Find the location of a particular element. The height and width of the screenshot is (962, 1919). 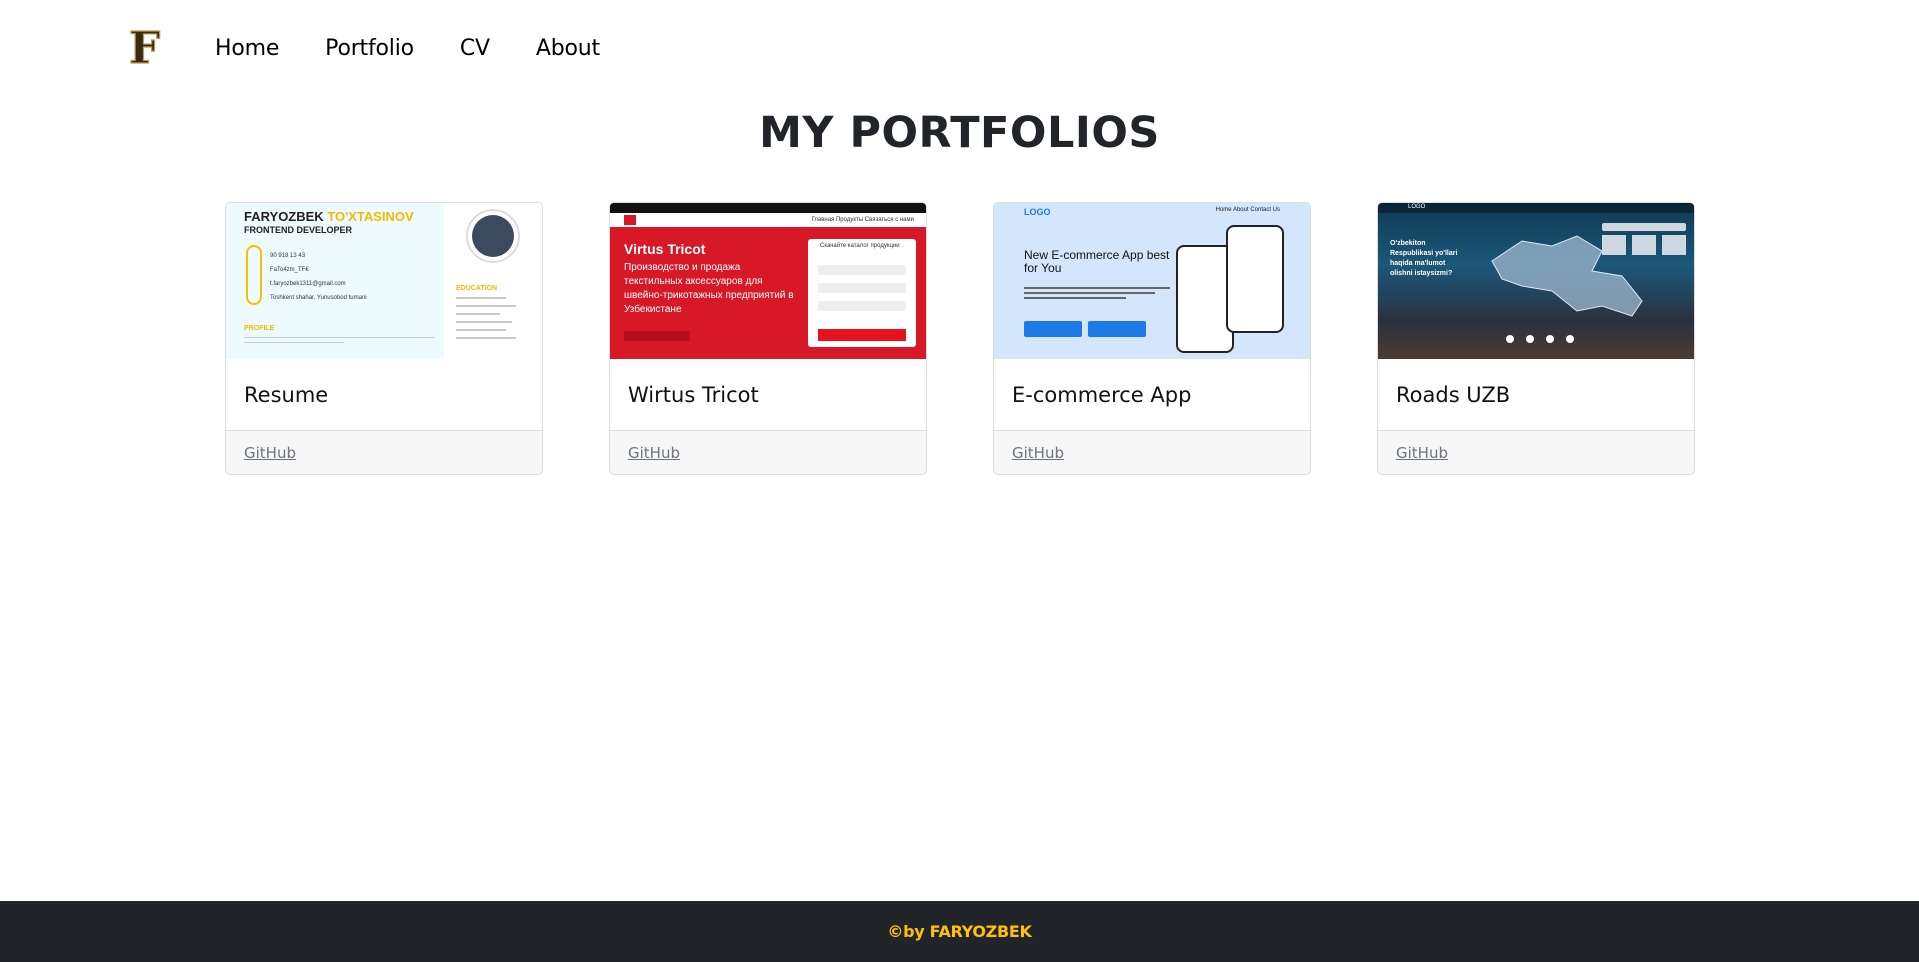

nav-links: Home Portfolio CV About is located at coordinates (430, 48).